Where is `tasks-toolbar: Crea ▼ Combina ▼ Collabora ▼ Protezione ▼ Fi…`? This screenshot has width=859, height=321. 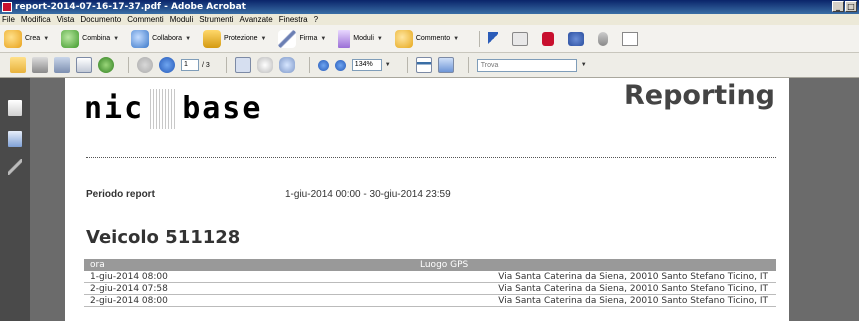 tasks-toolbar: Crea ▼ Combina ▼ Collabora ▼ Protezione ▼ Fi… is located at coordinates (429, 39).